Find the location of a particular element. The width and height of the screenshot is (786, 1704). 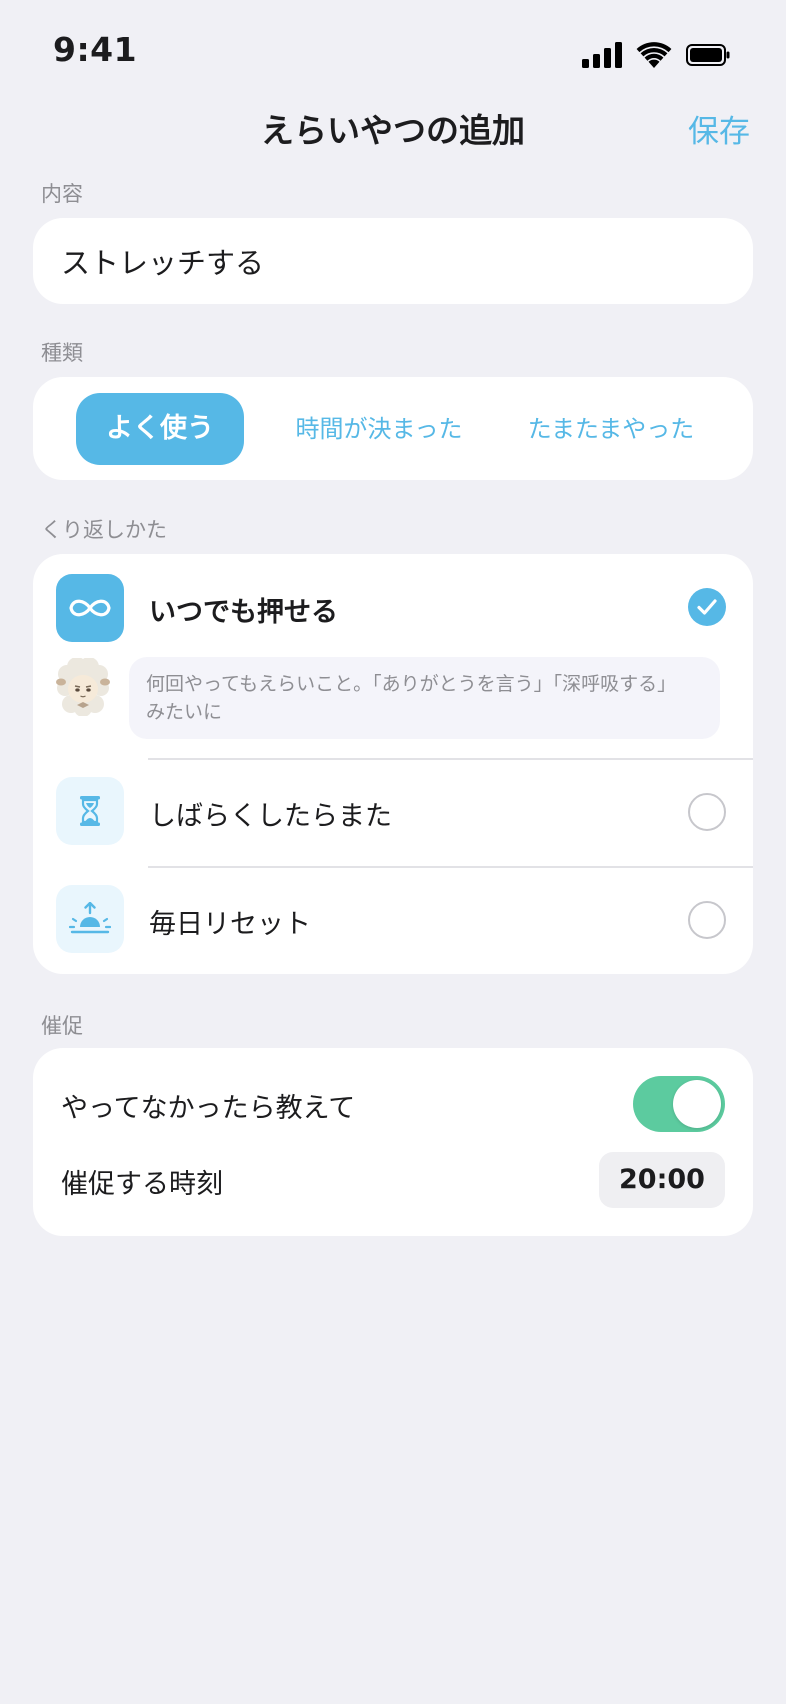

battery-icon is located at coordinates (708, 55).